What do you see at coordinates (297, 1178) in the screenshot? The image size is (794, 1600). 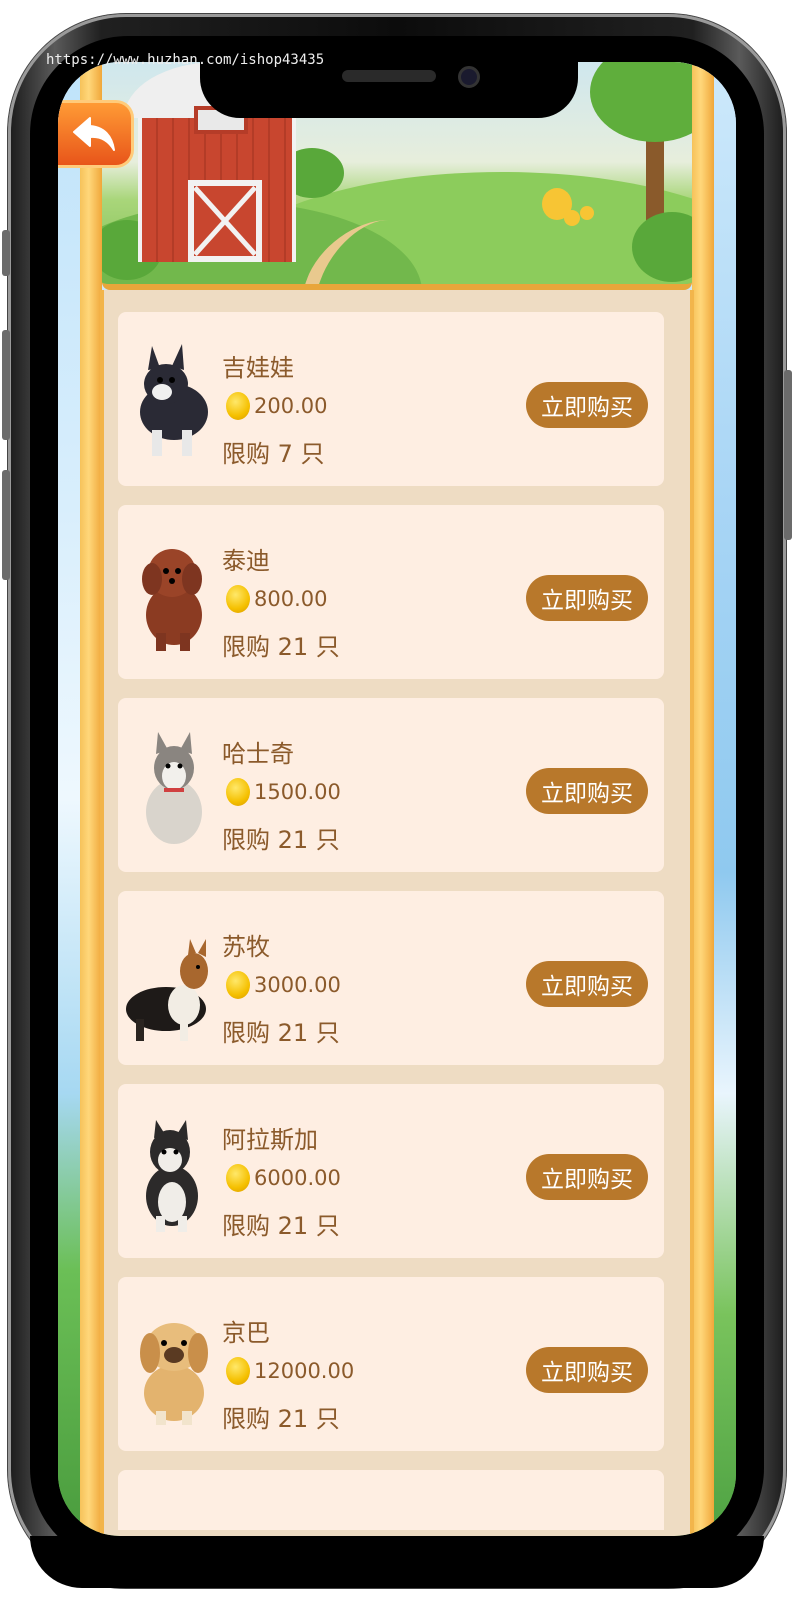 I see `product-price: 6000.00` at bounding box center [297, 1178].